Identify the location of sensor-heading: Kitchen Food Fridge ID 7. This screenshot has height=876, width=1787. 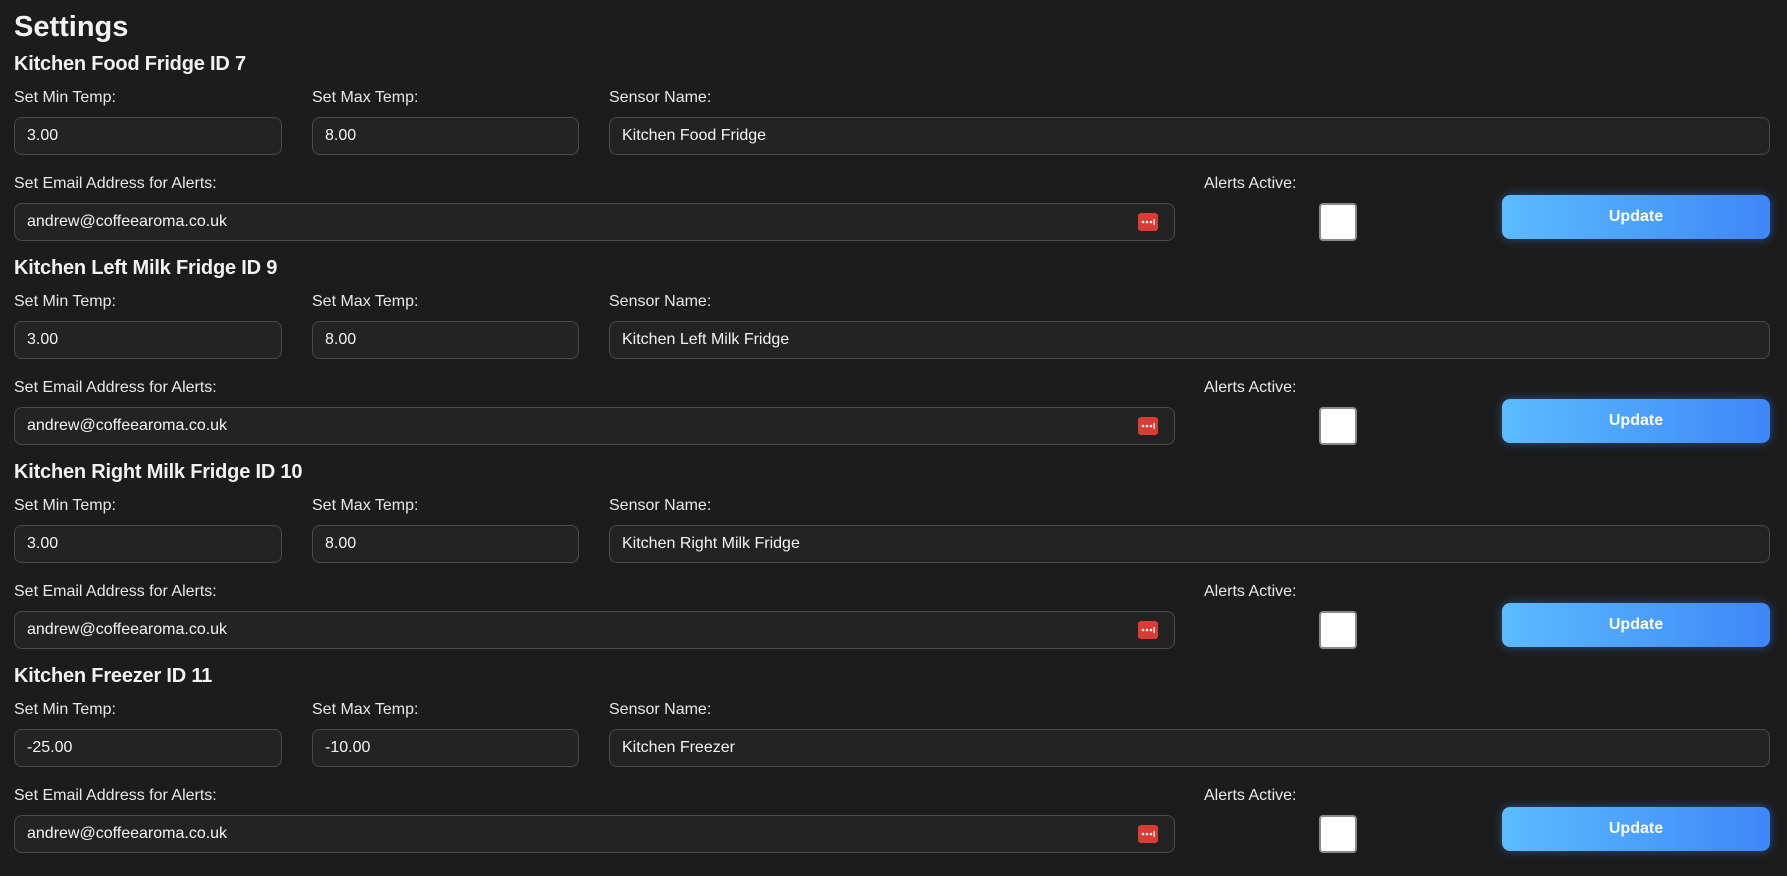
(130, 64).